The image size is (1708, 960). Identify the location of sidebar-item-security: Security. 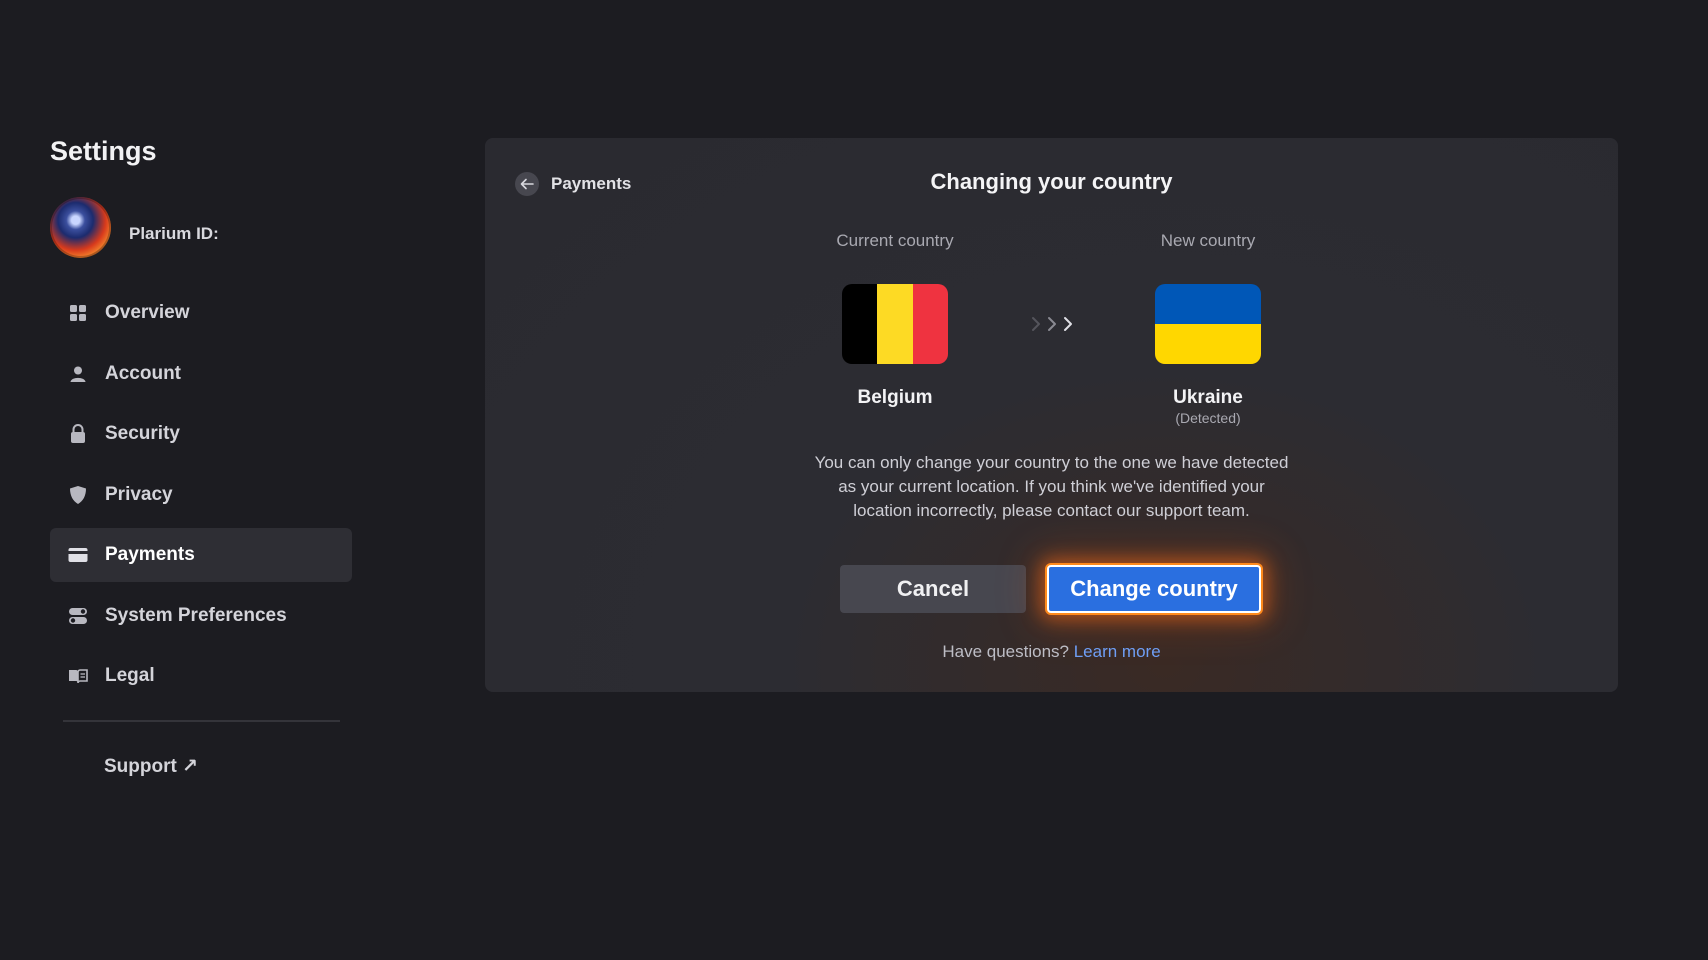
(201, 434).